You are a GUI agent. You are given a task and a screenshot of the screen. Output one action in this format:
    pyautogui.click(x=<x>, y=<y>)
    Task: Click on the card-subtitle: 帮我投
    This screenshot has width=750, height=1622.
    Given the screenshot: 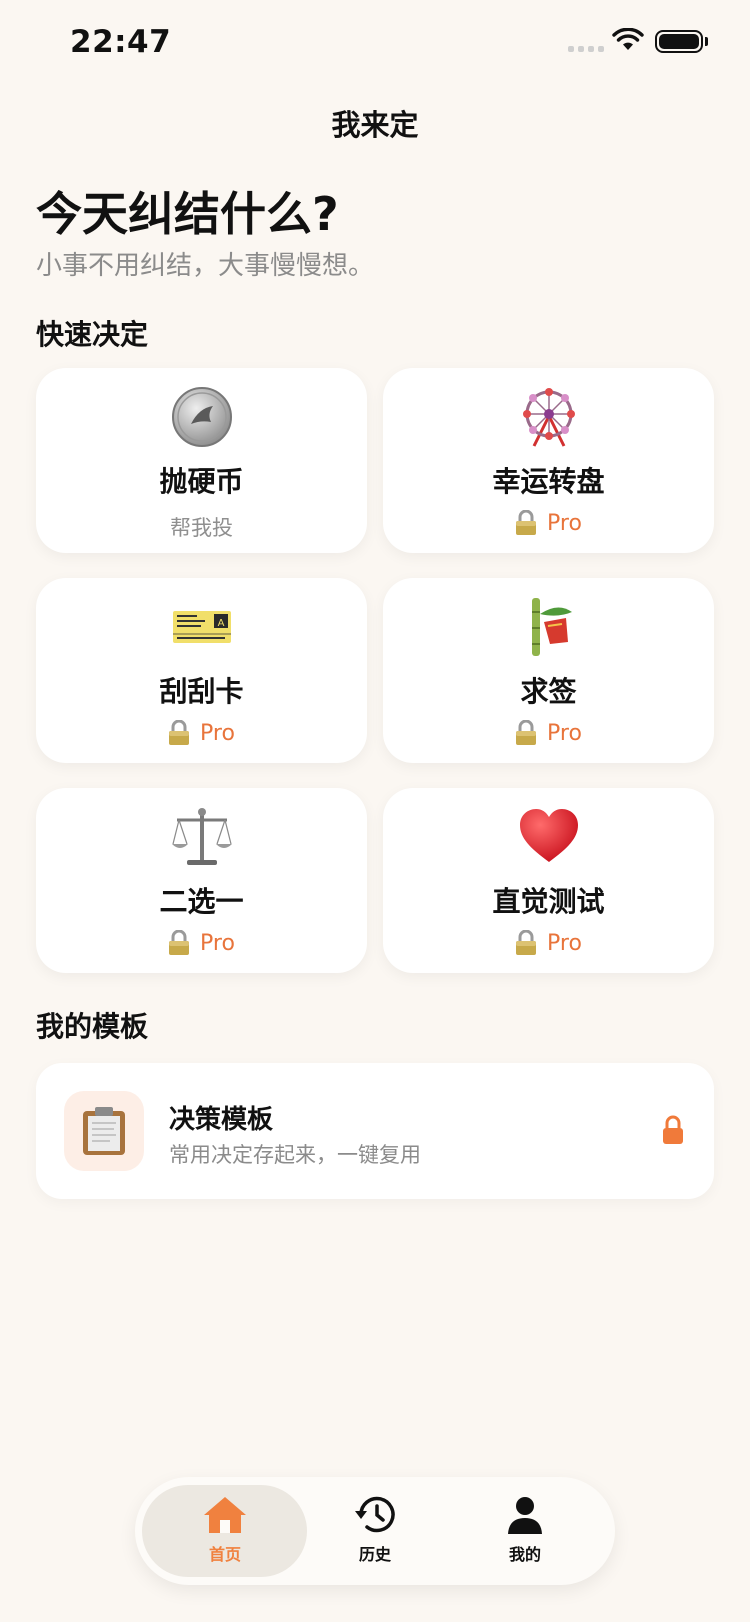 What is the action you would take?
    pyautogui.click(x=201, y=528)
    